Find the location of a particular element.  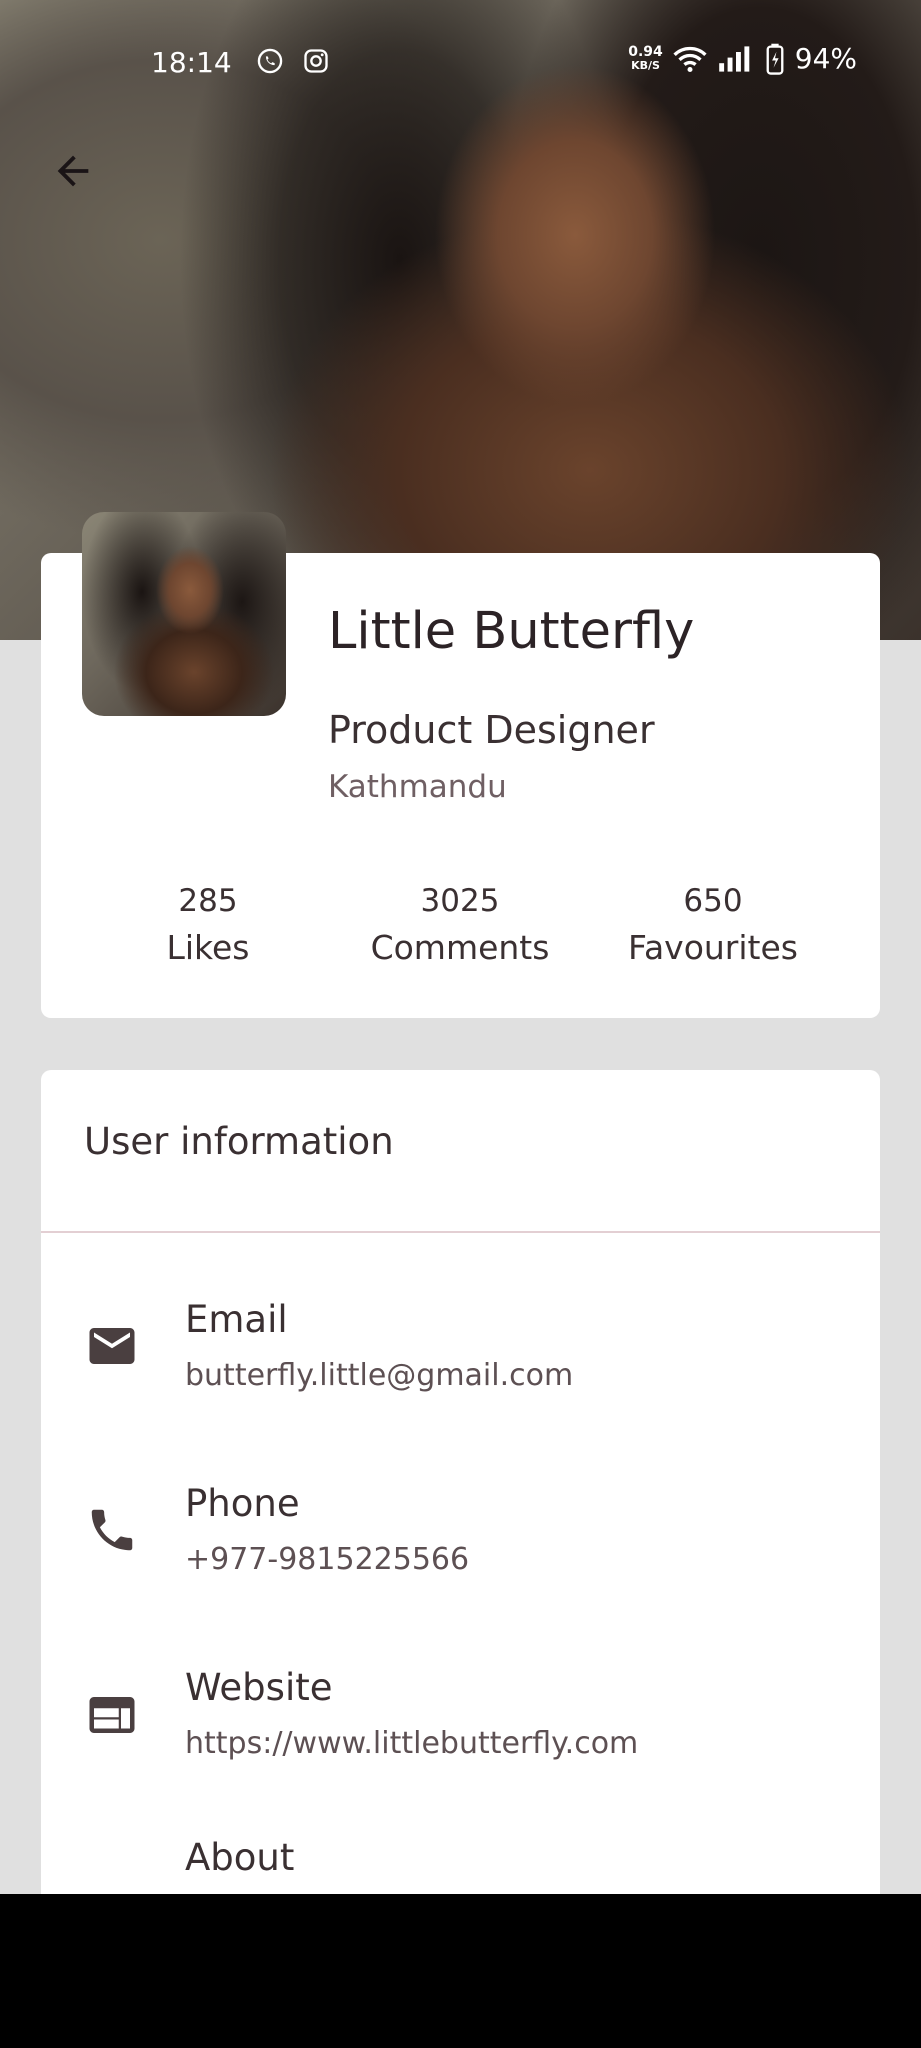

stat-value: 285 is located at coordinates (208, 901).